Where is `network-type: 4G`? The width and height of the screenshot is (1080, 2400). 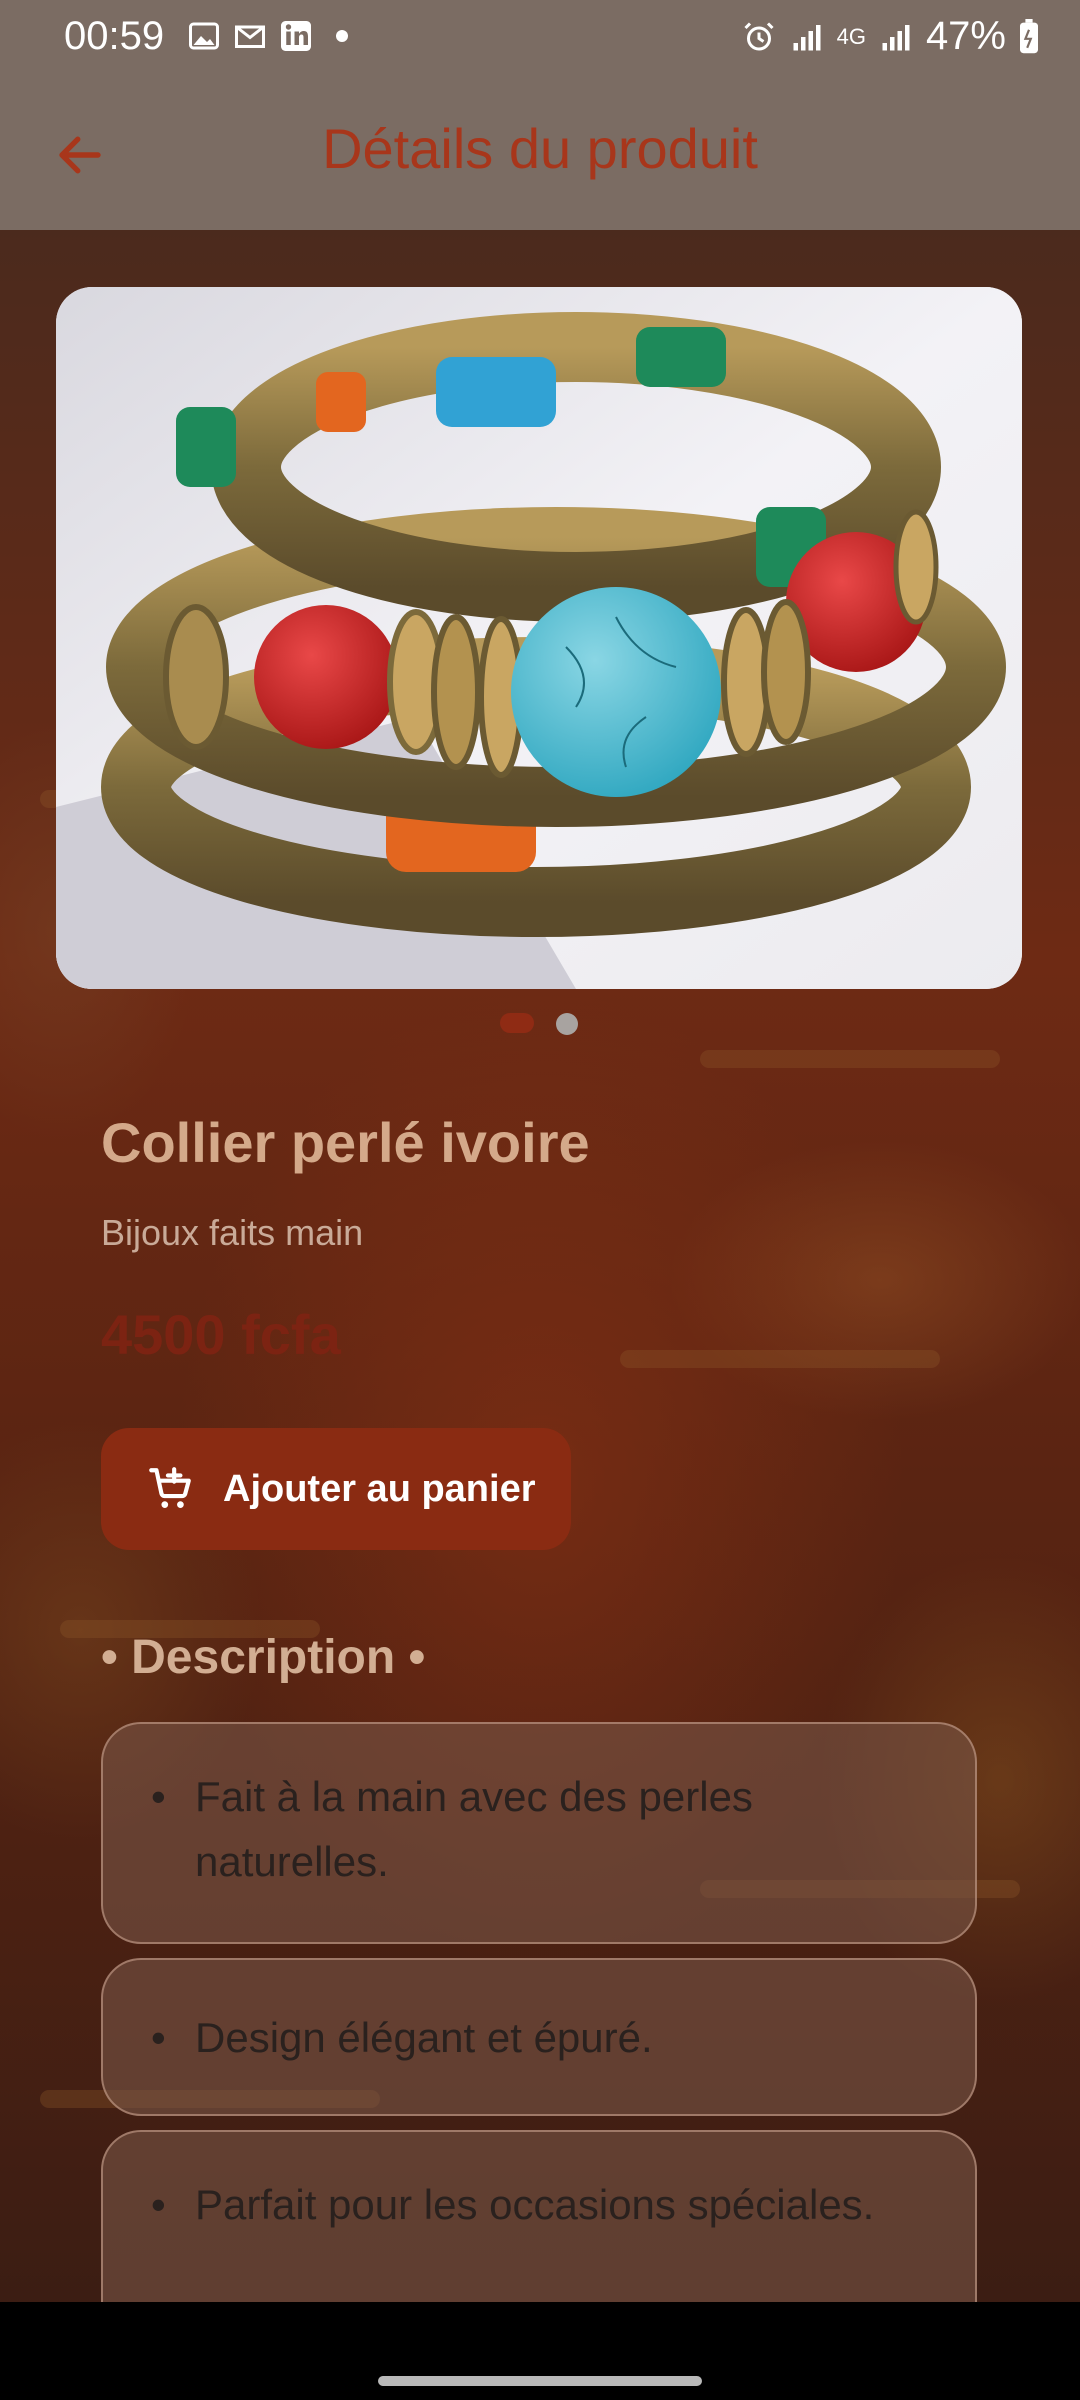
network-type: 4G is located at coordinates (851, 36).